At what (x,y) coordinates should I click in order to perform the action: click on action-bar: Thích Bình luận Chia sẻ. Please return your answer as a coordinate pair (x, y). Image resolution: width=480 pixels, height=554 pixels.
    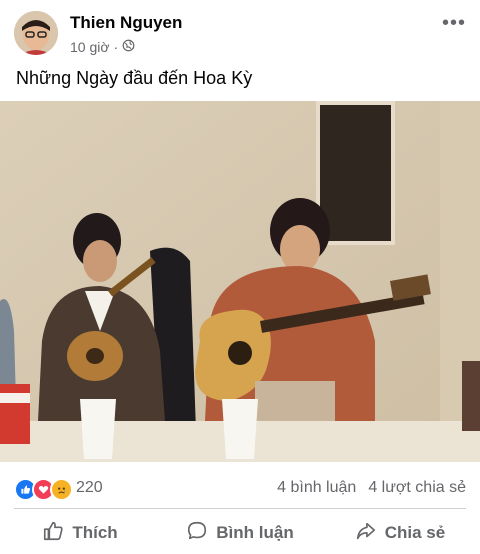
    Looking at the image, I should click on (240, 533).